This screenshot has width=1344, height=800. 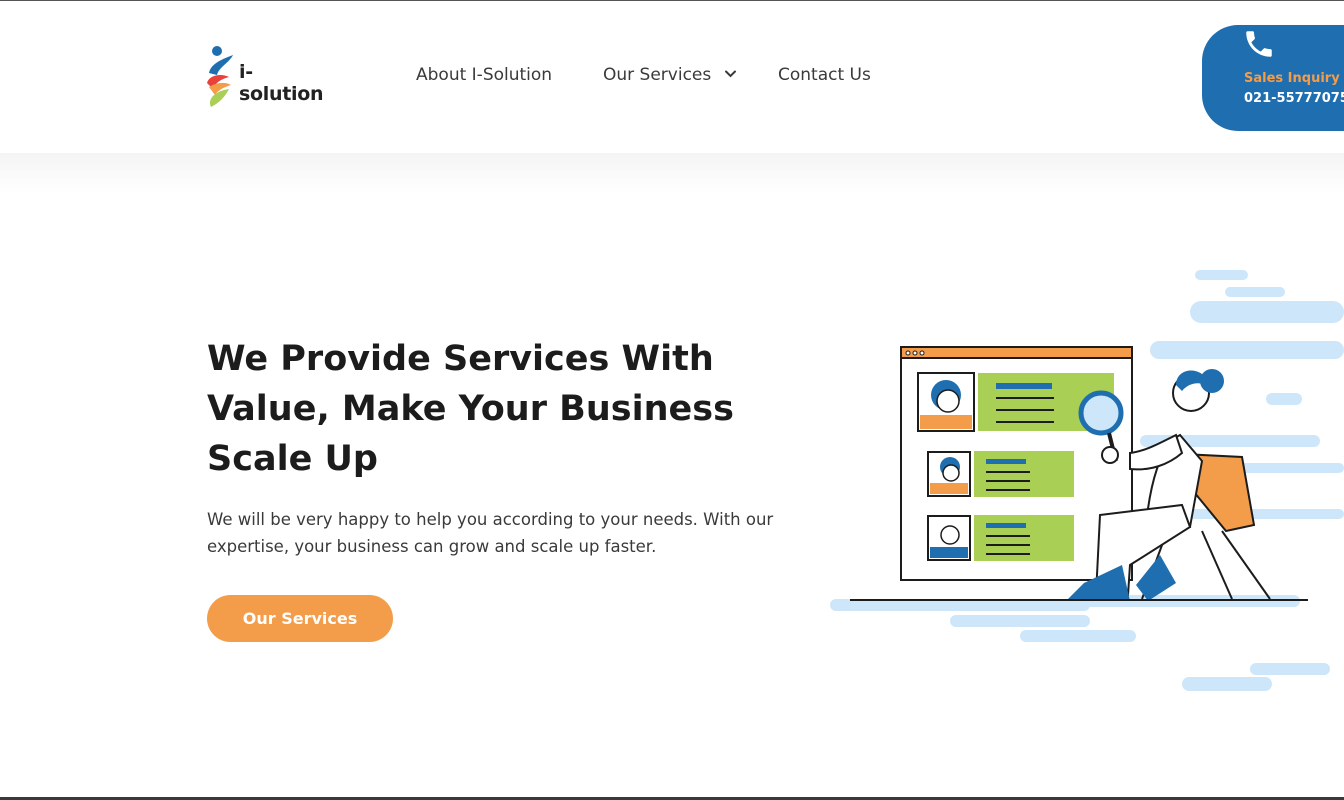 I want to click on logo-text: i-solution, so click(x=281, y=83).